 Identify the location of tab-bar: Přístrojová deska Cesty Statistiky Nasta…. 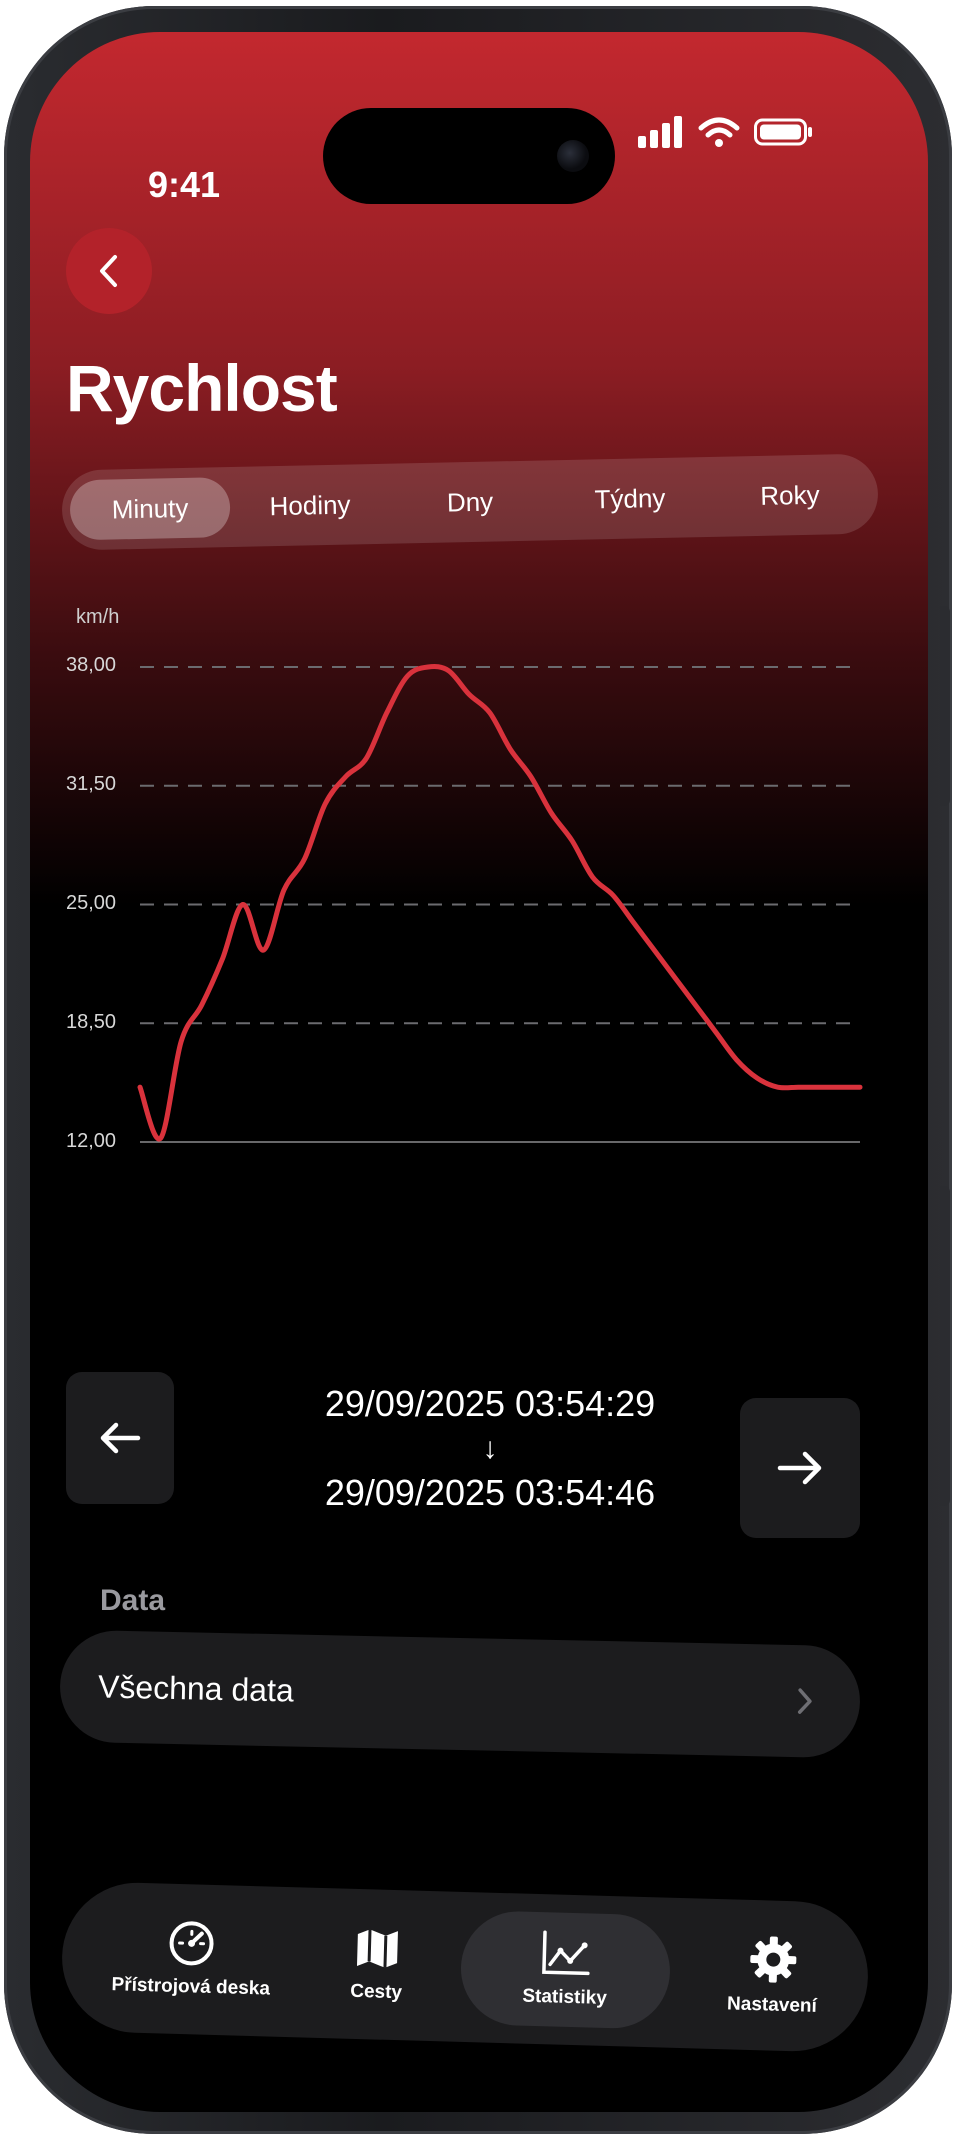
(465, 1967).